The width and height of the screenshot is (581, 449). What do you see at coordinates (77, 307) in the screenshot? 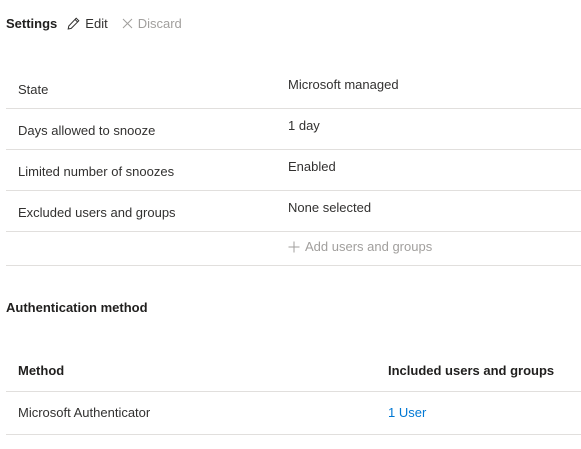
I see `section-title: Authentication method` at bounding box center [77, 307].